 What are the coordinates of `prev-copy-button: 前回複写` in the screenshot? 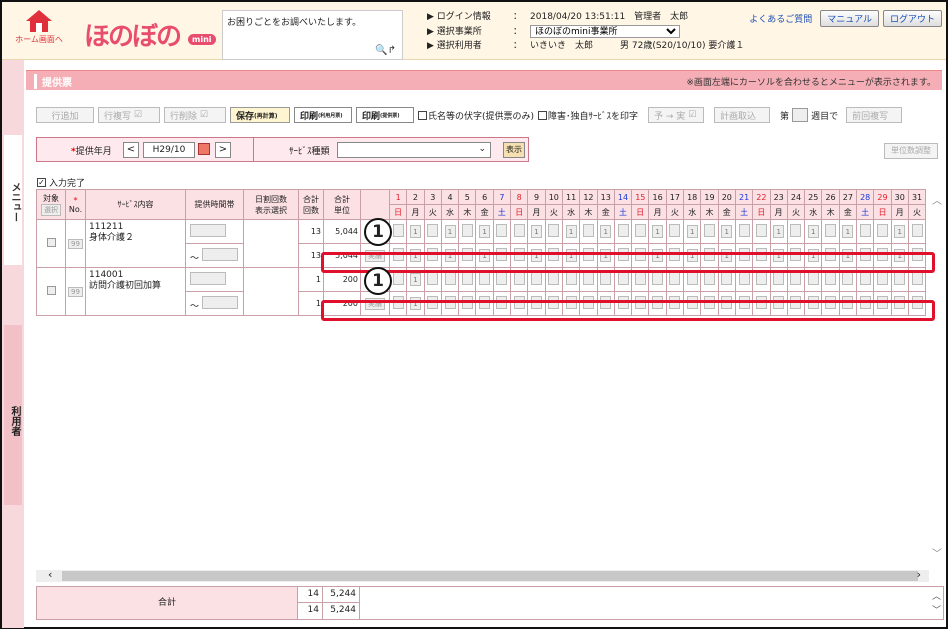 It's located at (874, 115).